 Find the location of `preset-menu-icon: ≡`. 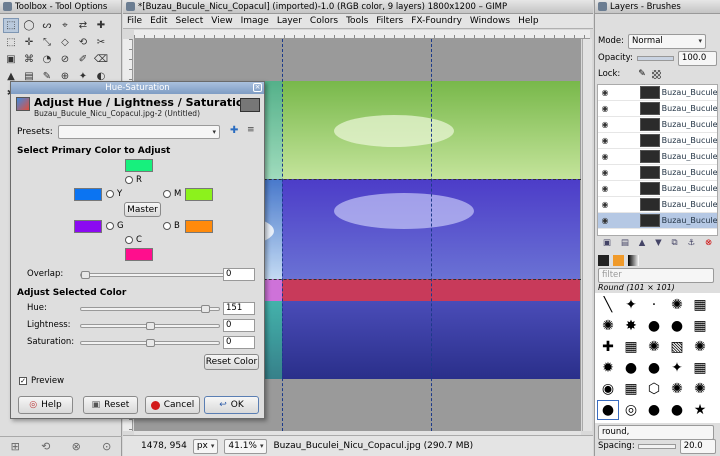

preset-menu-icon: ≡ is located at coordinates (251, 130).